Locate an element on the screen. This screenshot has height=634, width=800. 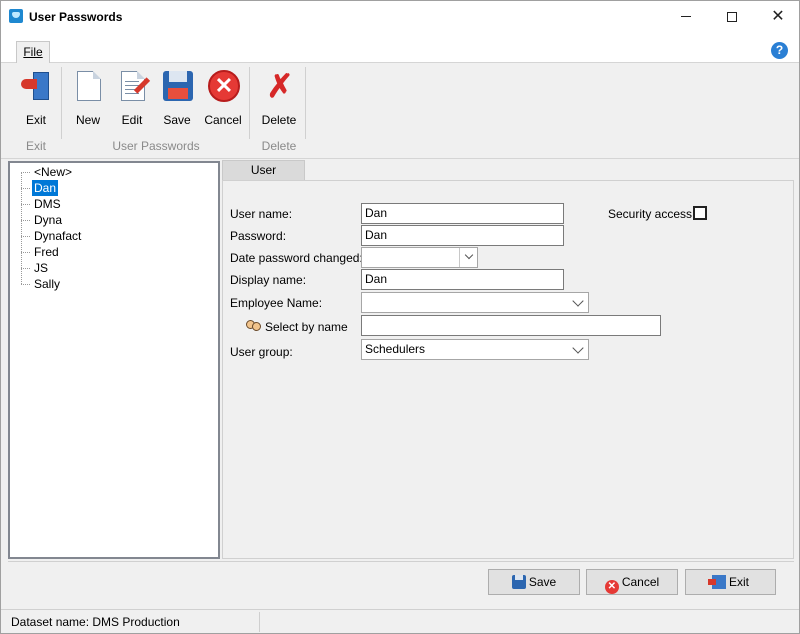
save-button-label: Save is located at coordinates (542, 582).